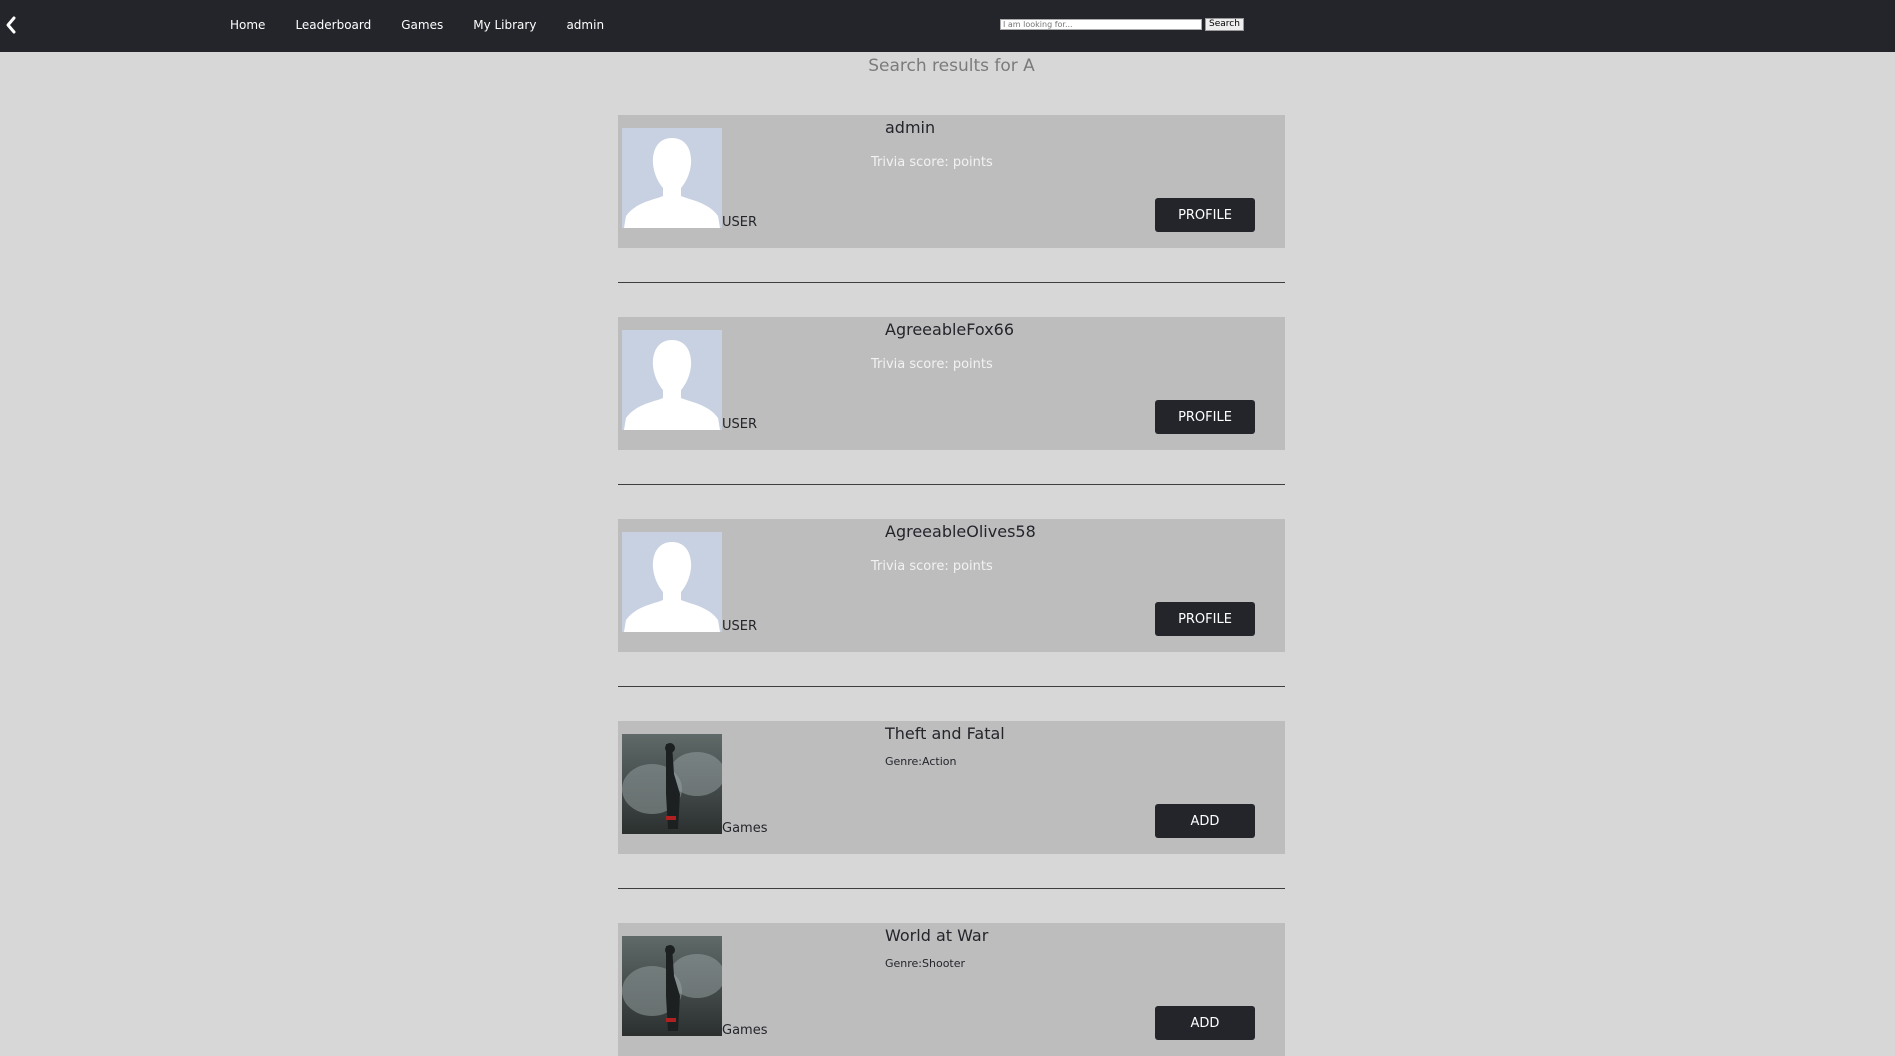 This screenshot has width=1895, height=1056. Describe the element at coordinates (951, 787) in the screenshot. I see `game-result-card: Games Theft and Fatal Genre:Action ADD` at that location.